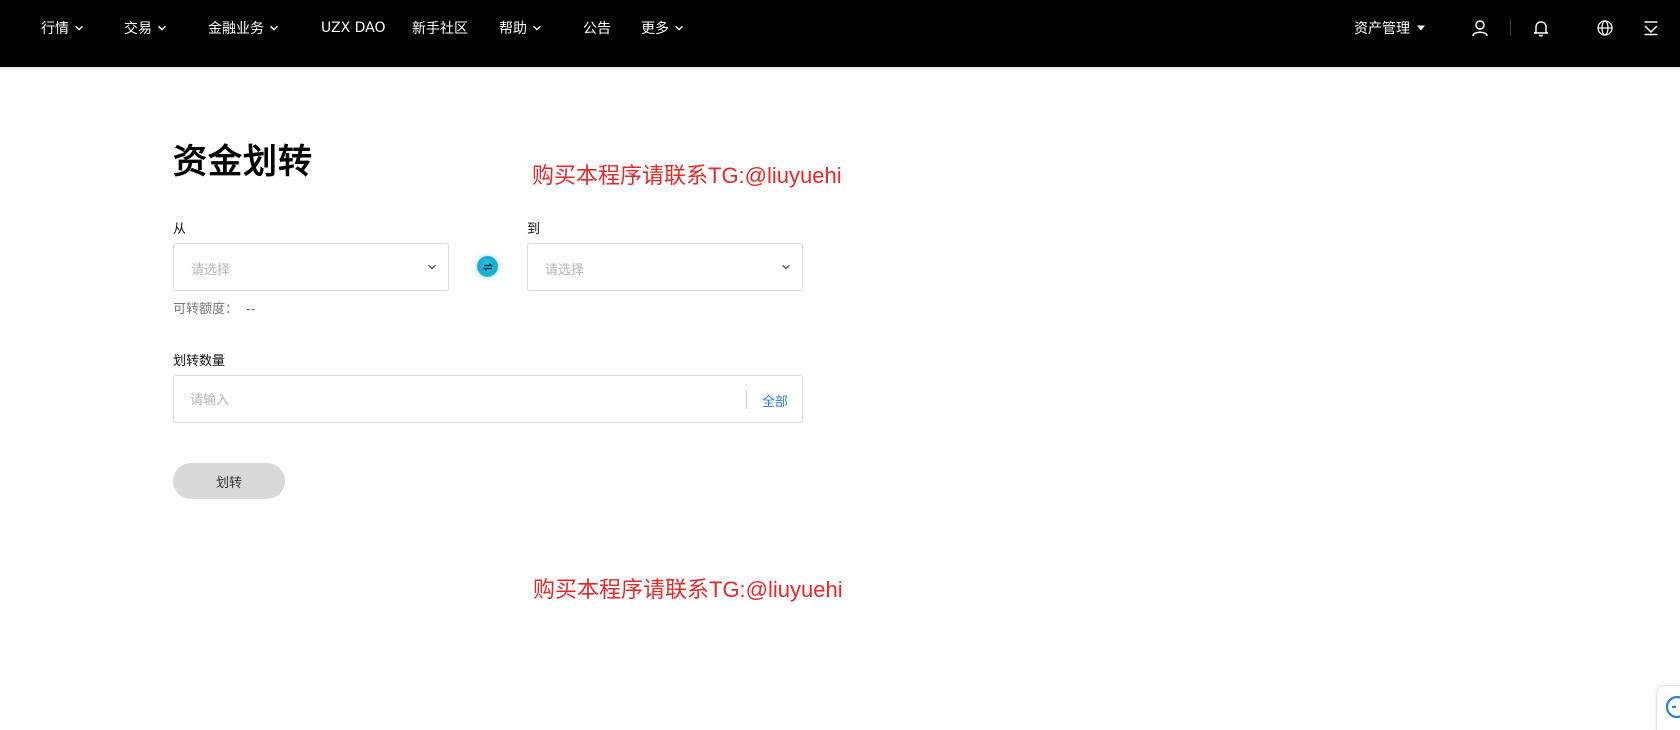 This screenshot has width=1680, height=730. Describe the element at coordinates (180, 229) in the screenshot. I see `from-label: 从` at that location.